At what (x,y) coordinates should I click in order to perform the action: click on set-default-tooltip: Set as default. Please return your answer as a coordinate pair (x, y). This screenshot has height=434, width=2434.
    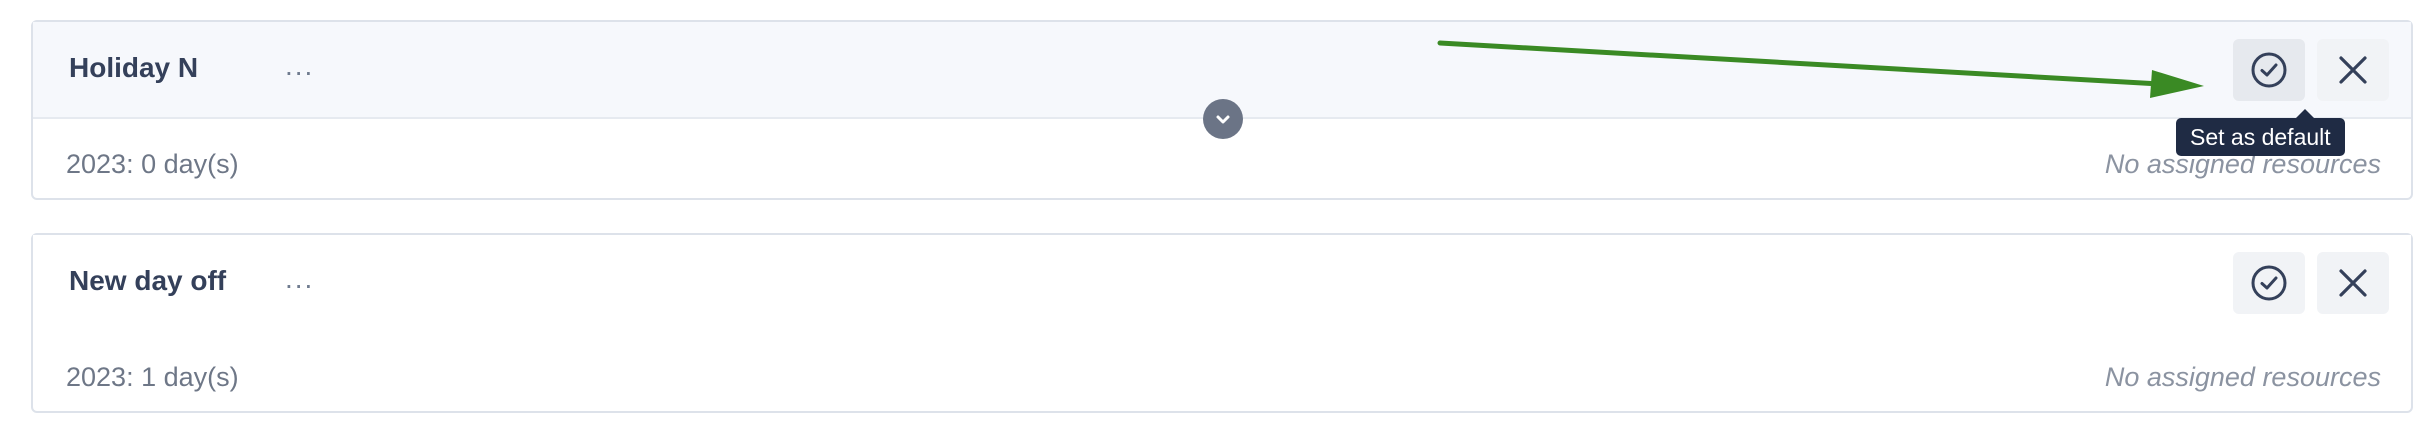
    Looking at the image, I should click on (2260, 132).